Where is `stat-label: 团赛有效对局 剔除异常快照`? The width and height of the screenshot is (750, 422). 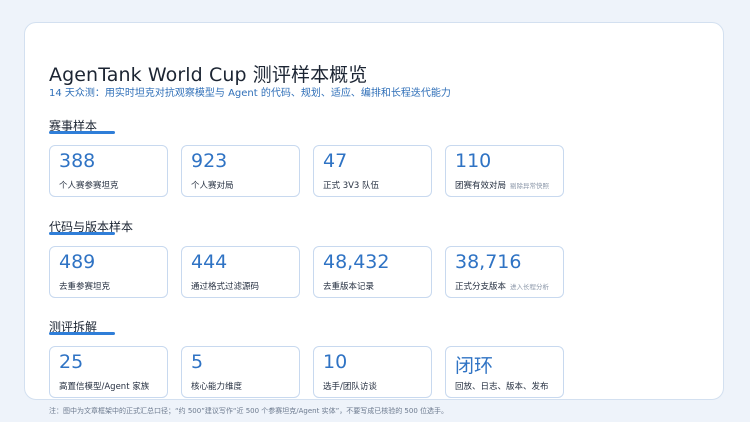 stat-label: 团赛有效对局 剔除异常快照 is located at coordinates (502, 186).